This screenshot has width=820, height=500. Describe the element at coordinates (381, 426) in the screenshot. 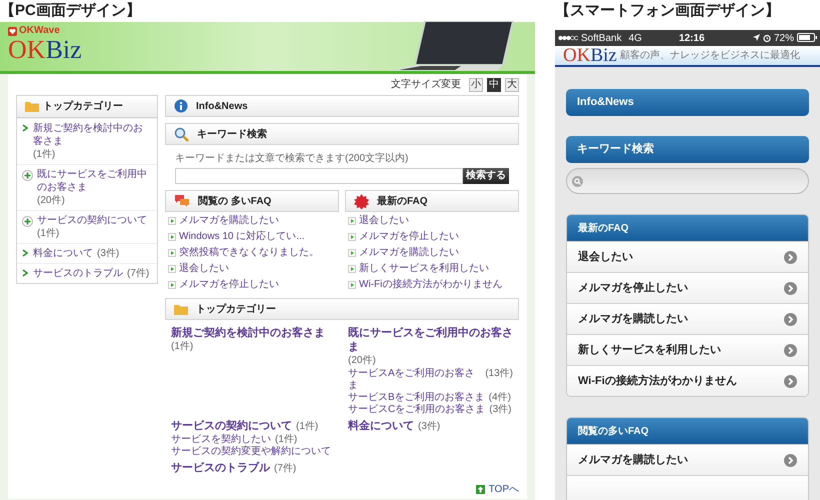

I see `category-link: 料金について` at that location.